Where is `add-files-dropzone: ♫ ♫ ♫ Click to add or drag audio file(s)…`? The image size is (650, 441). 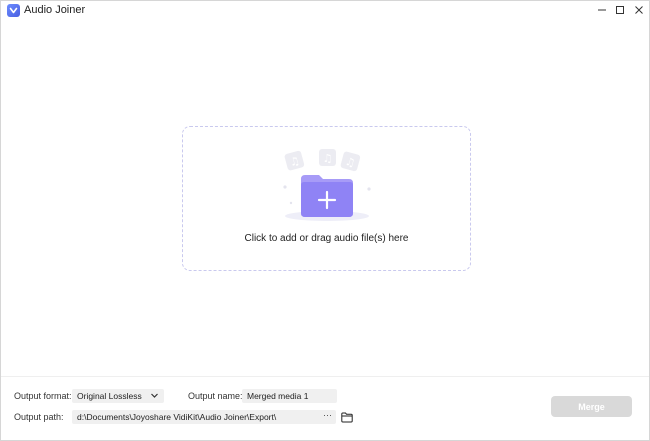
add-files-dropzone: ♫ ♫ ♫ Click to add or drag audio file(s)… is located at coordinates (326, 198).